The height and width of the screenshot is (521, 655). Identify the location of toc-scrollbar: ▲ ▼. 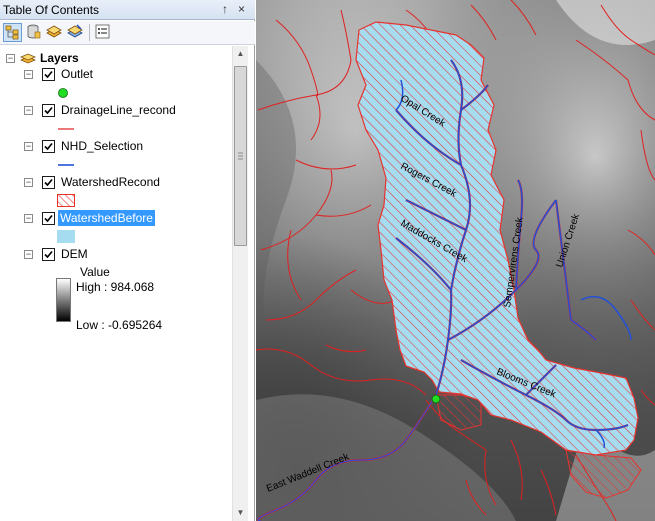
(240, 283).